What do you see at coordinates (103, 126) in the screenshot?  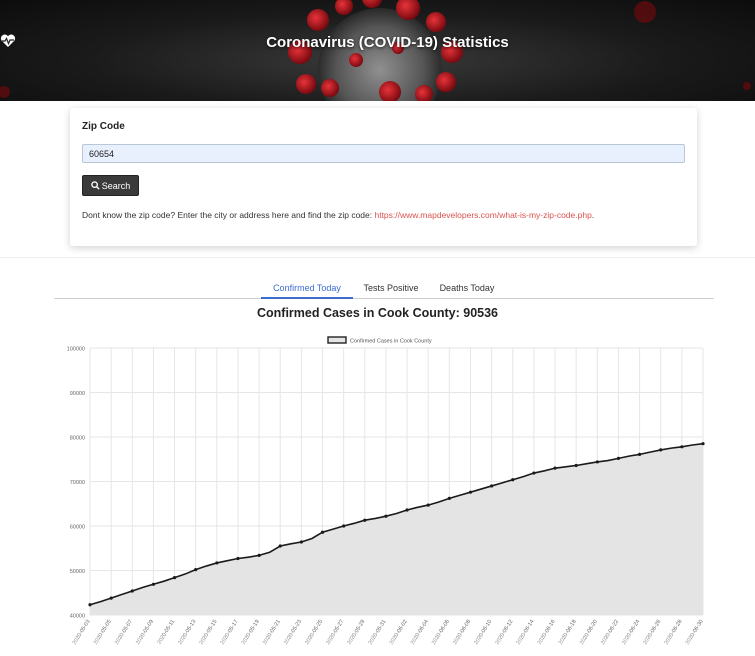 I see `zip-code-label: Zip Code` at bounding box center [103, 126].